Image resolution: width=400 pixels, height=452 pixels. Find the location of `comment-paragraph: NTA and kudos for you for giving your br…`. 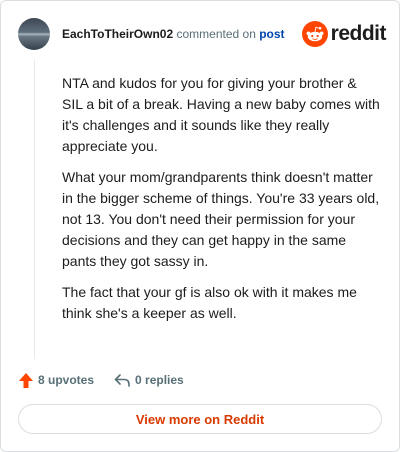

comment-paragraph: NTA and kudos for you for giving your br… is located at coordinates (221, 114).